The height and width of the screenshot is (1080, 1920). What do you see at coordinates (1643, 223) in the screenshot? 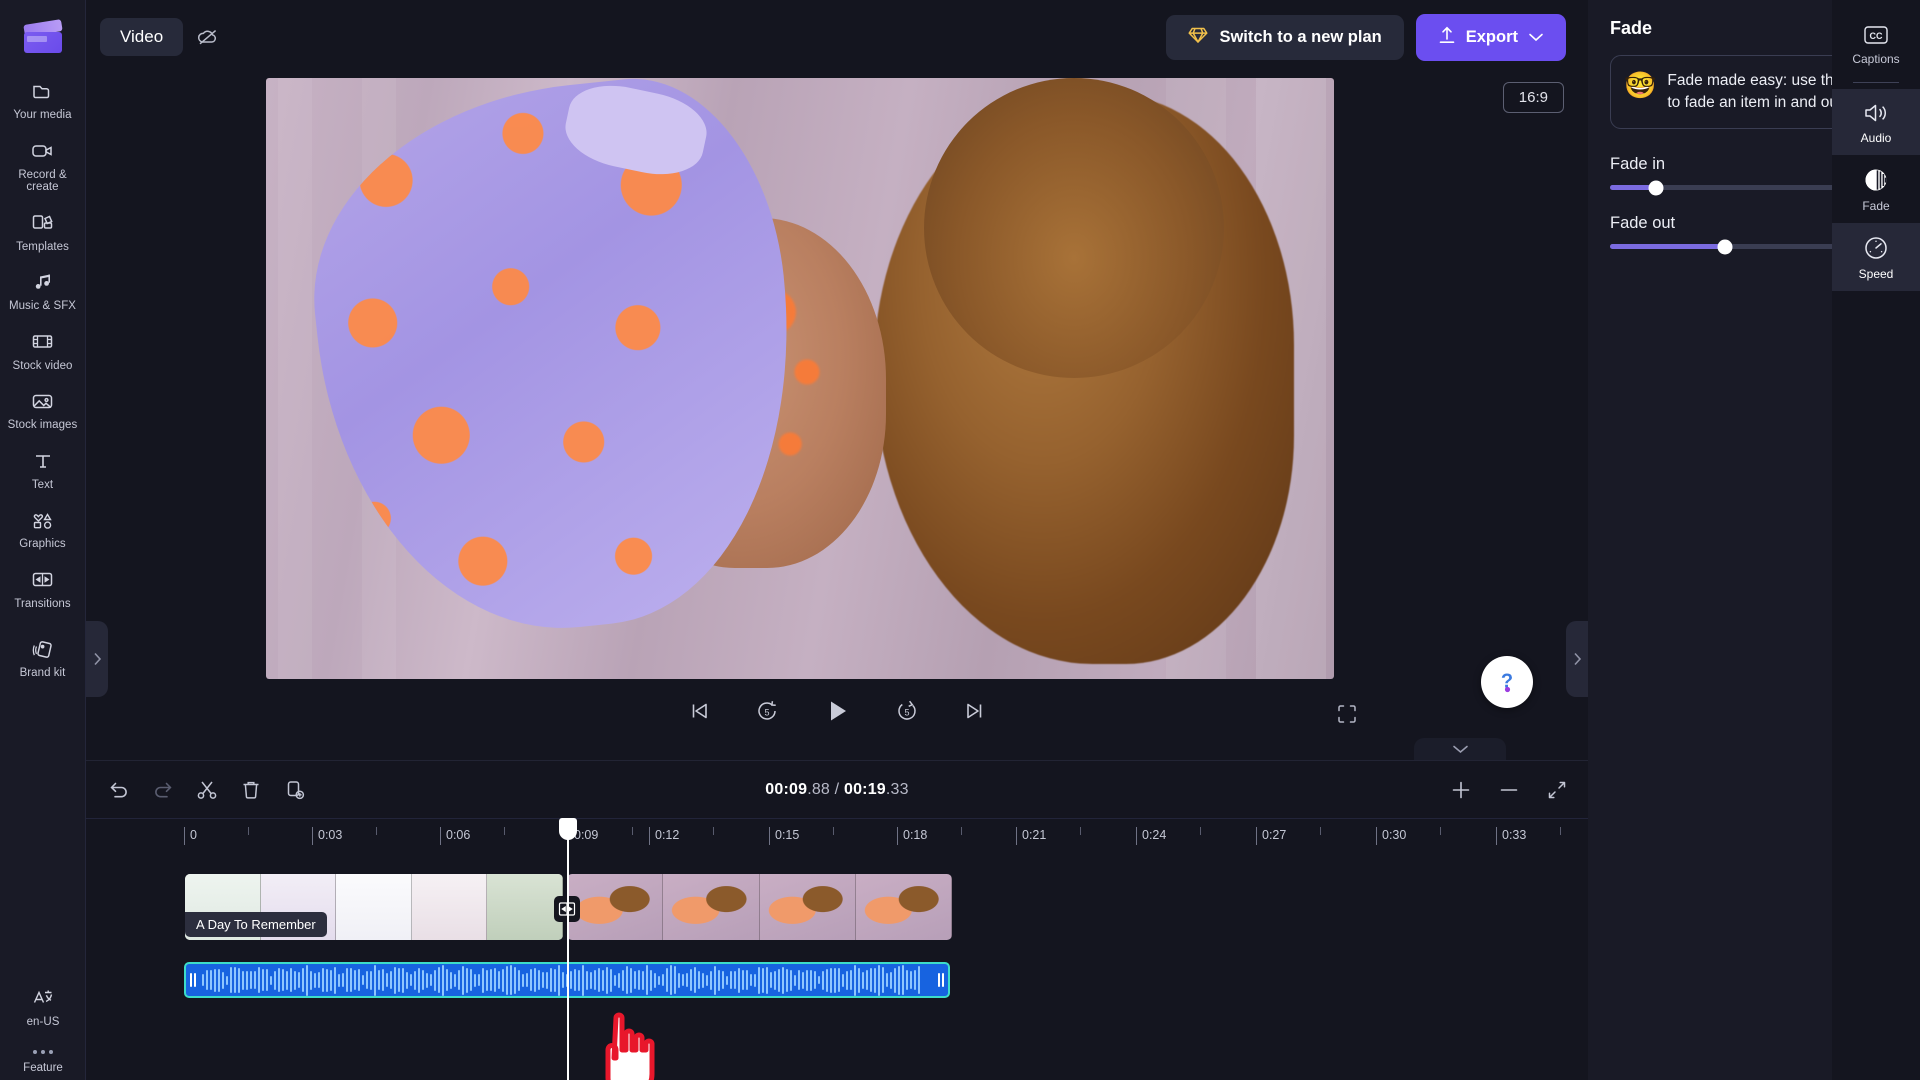
I see `fade-out-label: Fade out` at bounding box center [1643, 223].